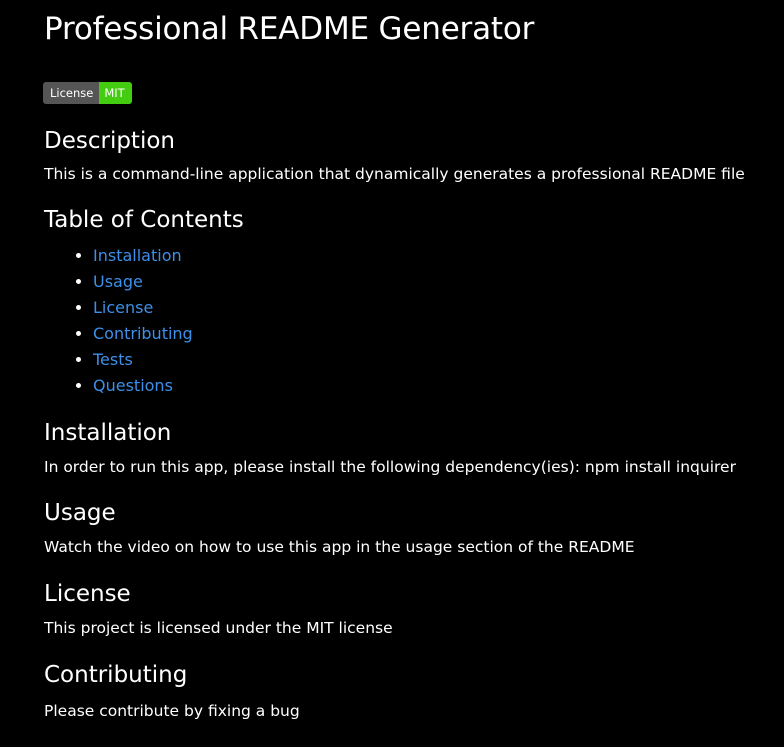 Image resolution: width=784 pixels, height=747 pixels. Describe the element at coordinates (80, 513) in the screenshot. I see `usage-heading: Usage` at that location.